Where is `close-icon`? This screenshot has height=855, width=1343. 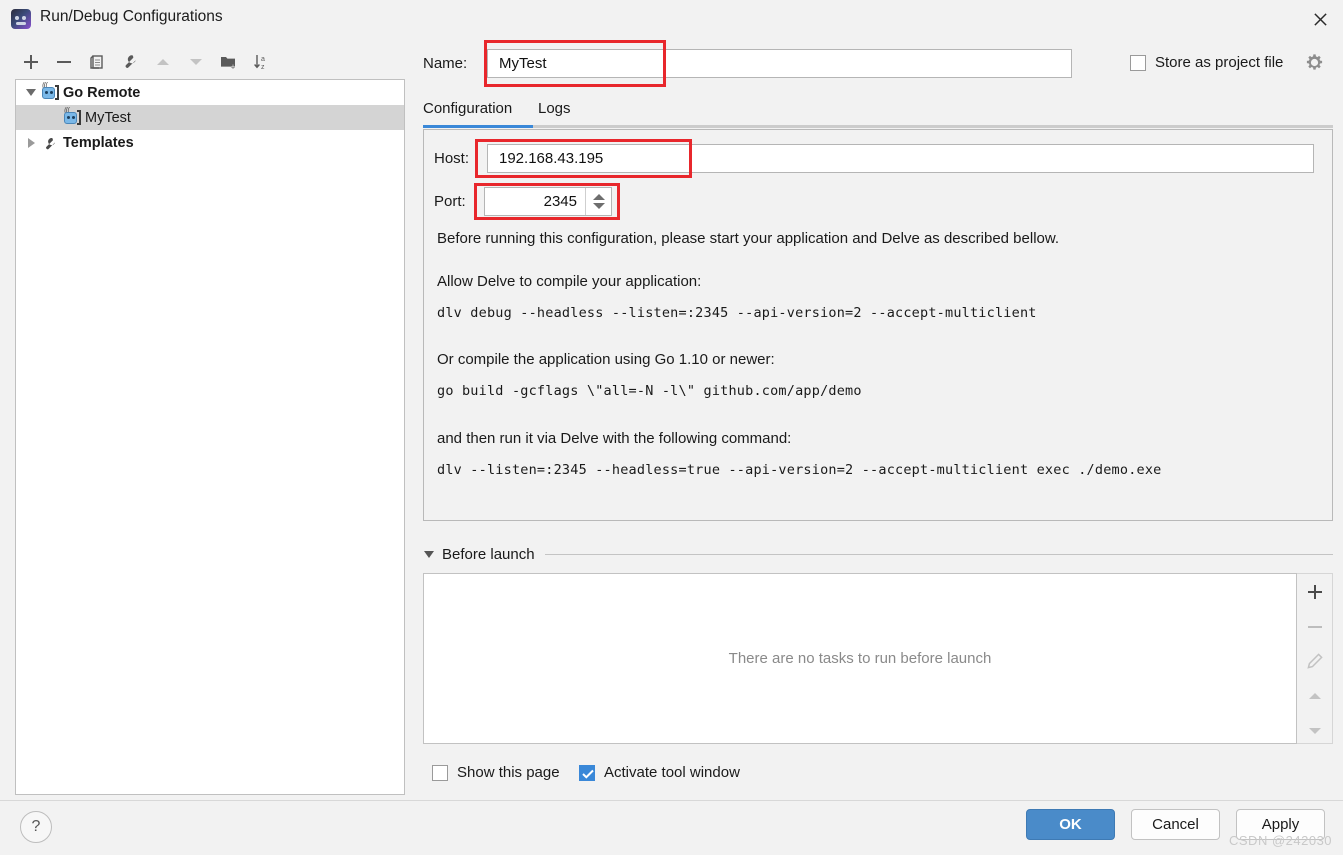 close-icon is located at coordinates (1320, 19).